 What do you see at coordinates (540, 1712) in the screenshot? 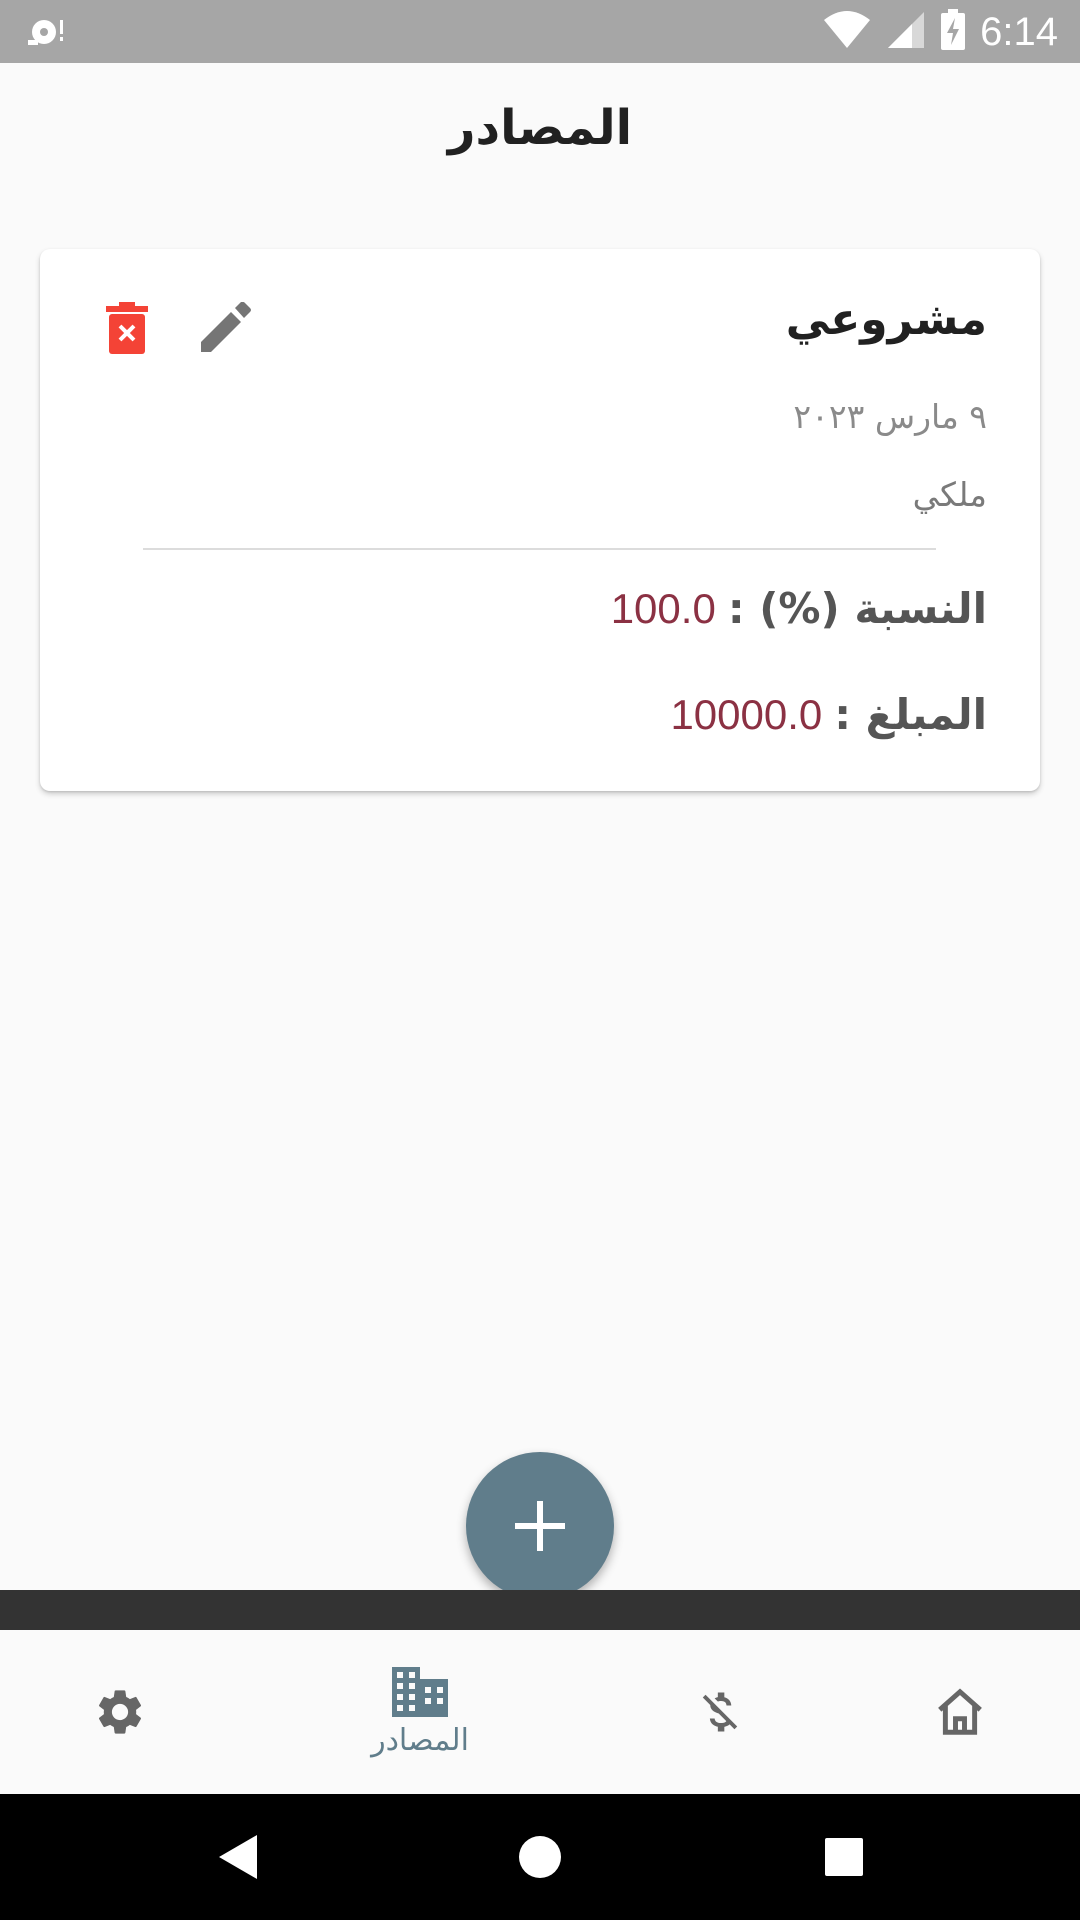
I see `bottom-navigation: المصادر` at bounding box center [540, 1712].